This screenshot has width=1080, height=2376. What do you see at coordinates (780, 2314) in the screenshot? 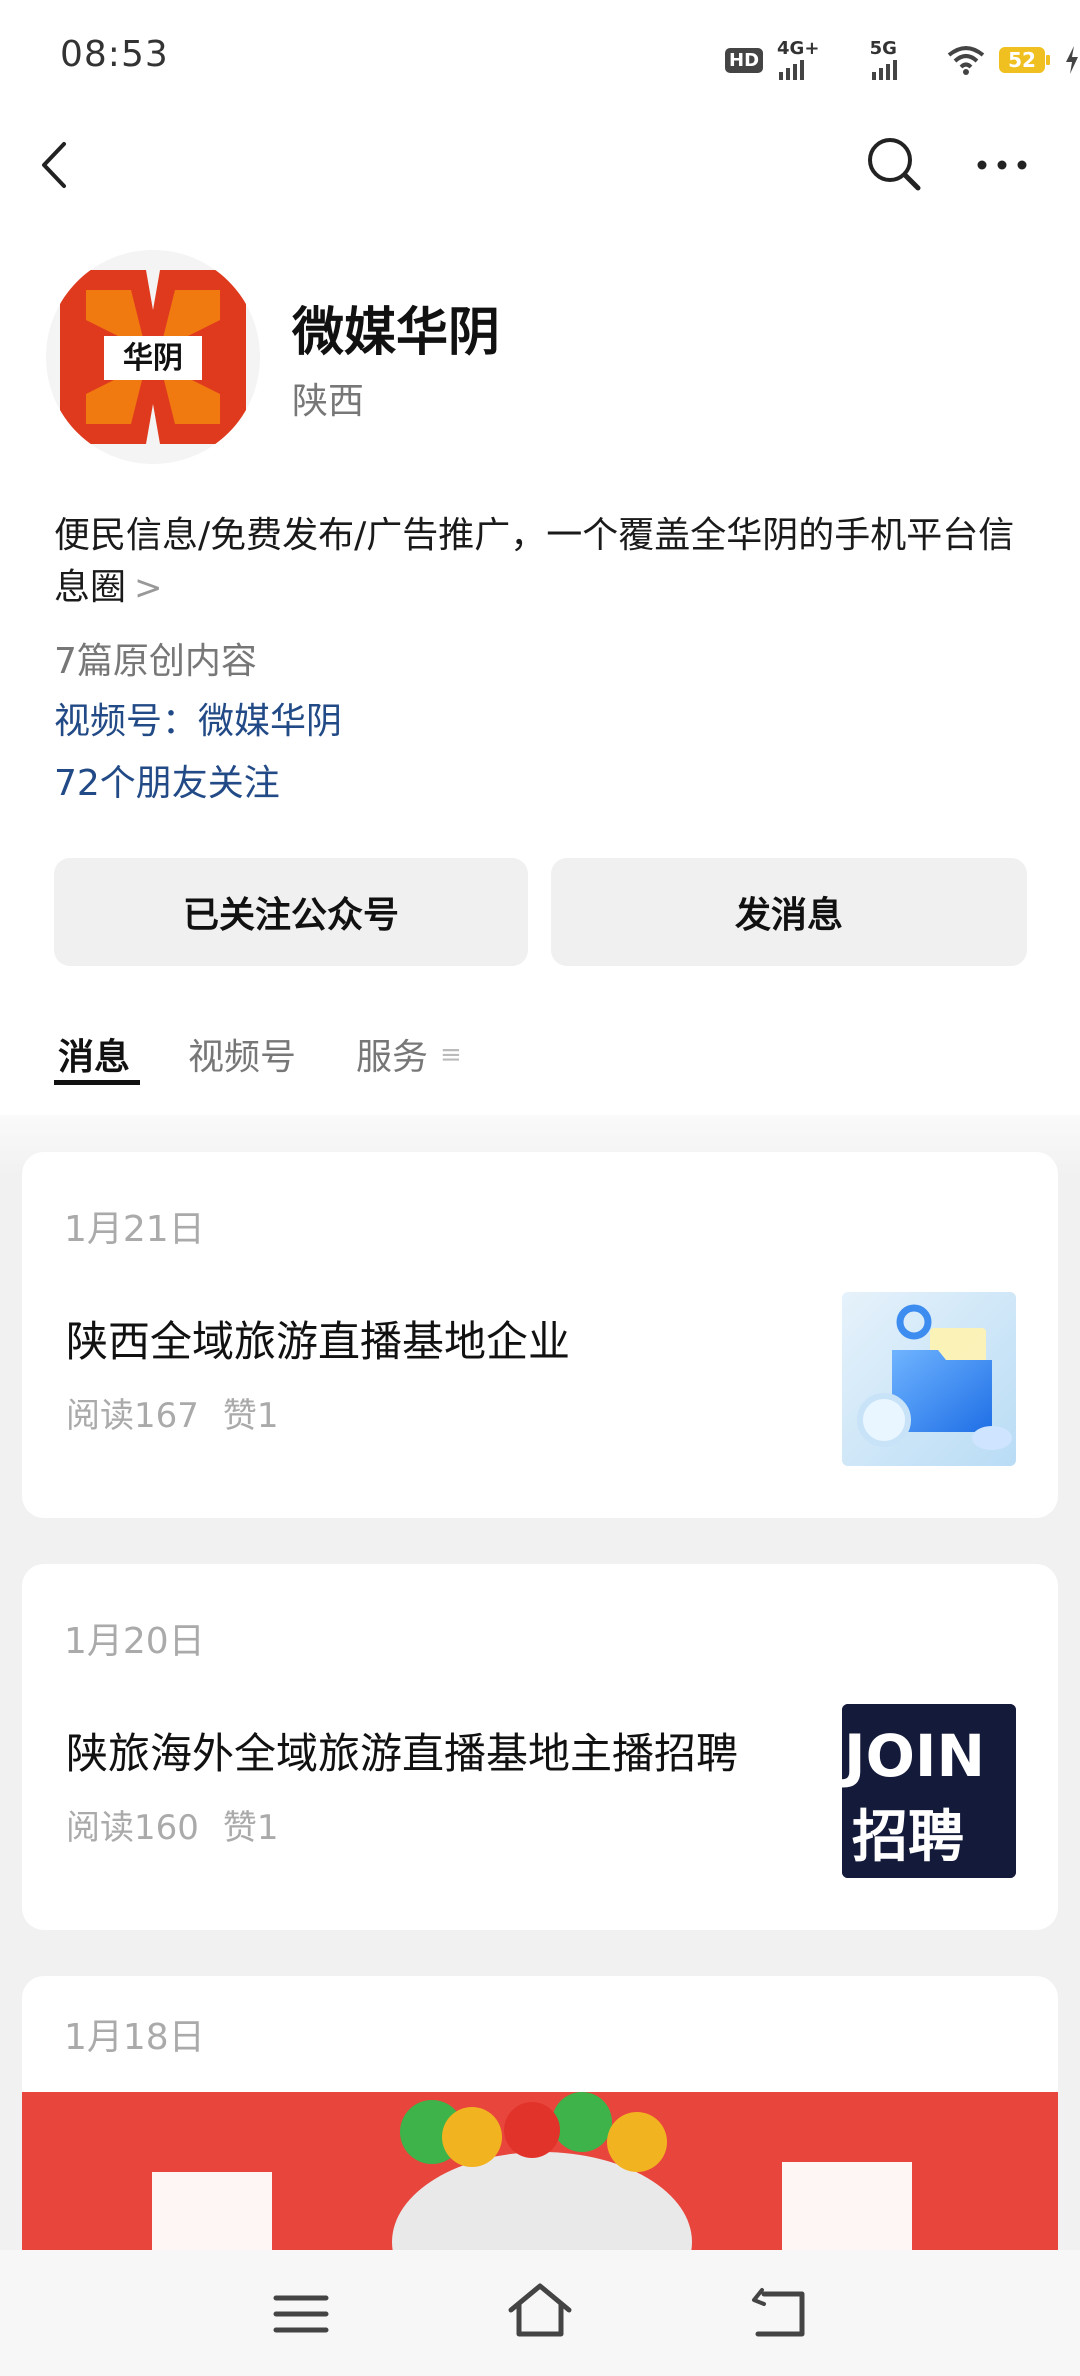
I see `return-icon` at bounding box center [780, 2314].